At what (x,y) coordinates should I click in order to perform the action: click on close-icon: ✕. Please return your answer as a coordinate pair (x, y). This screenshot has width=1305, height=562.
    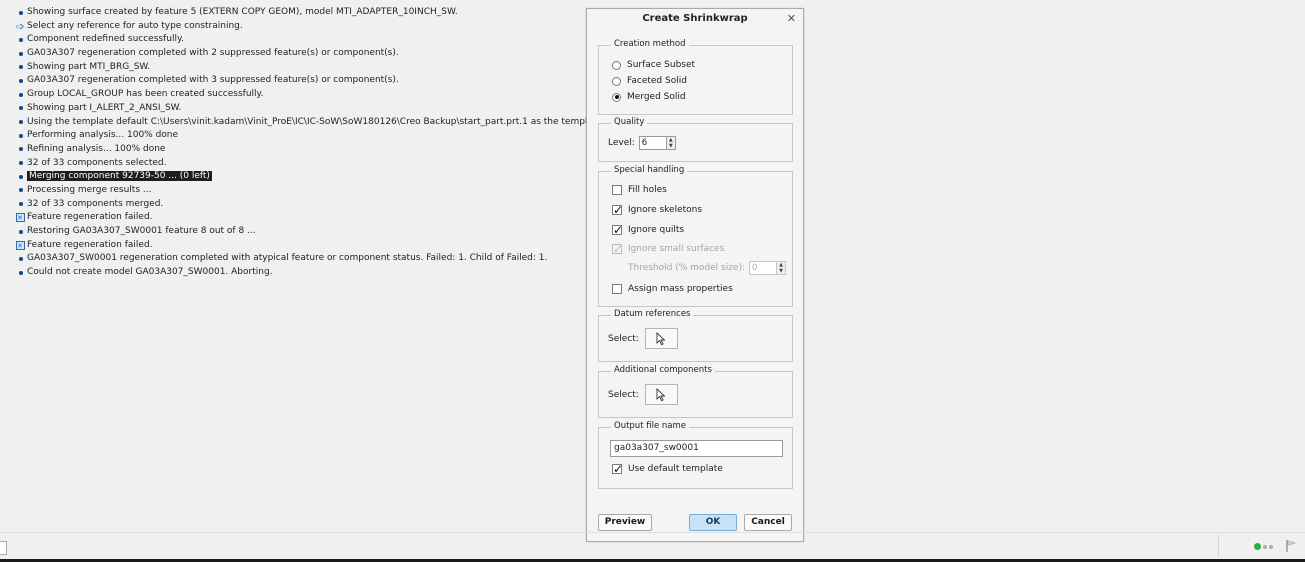
    Looking at the image, I should click on (791, 19).